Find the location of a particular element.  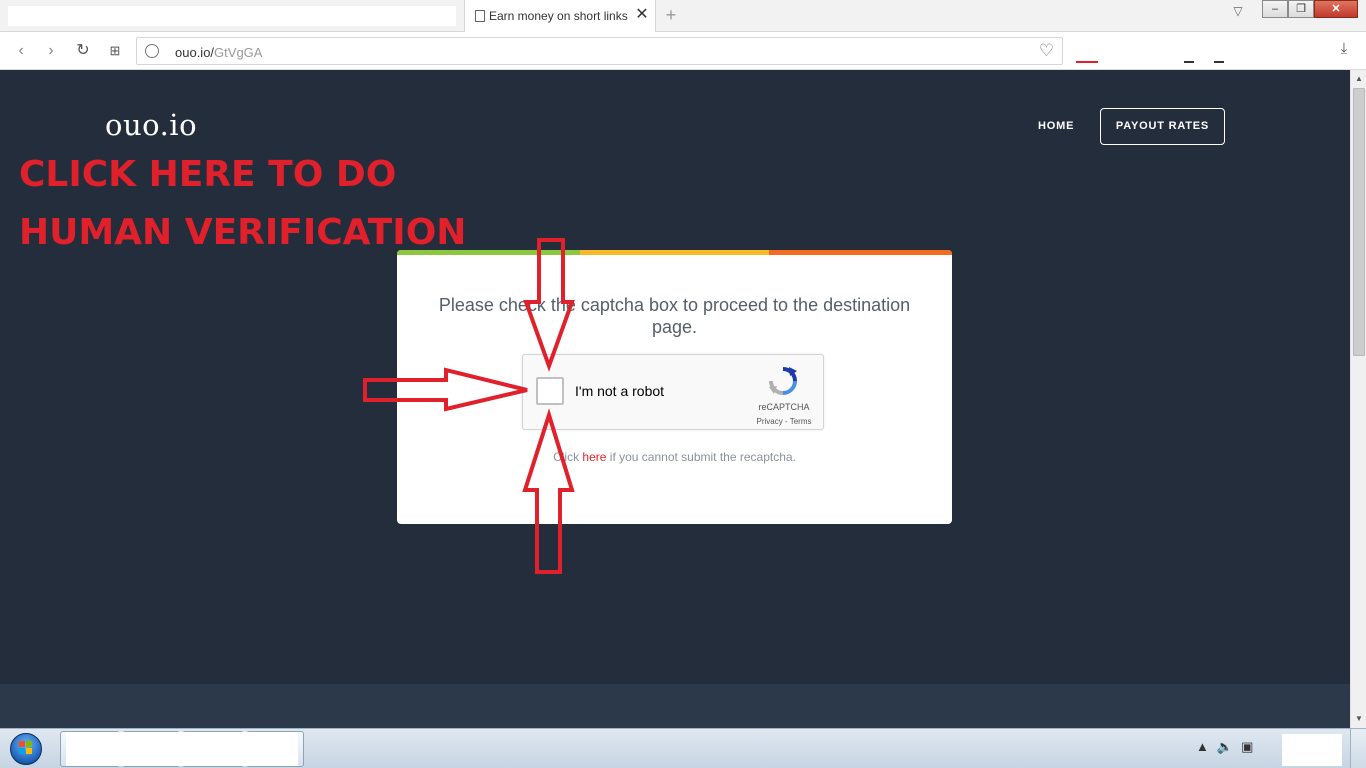

window-controls: – ❐ ✕ is located at coordinates (1310, 10).